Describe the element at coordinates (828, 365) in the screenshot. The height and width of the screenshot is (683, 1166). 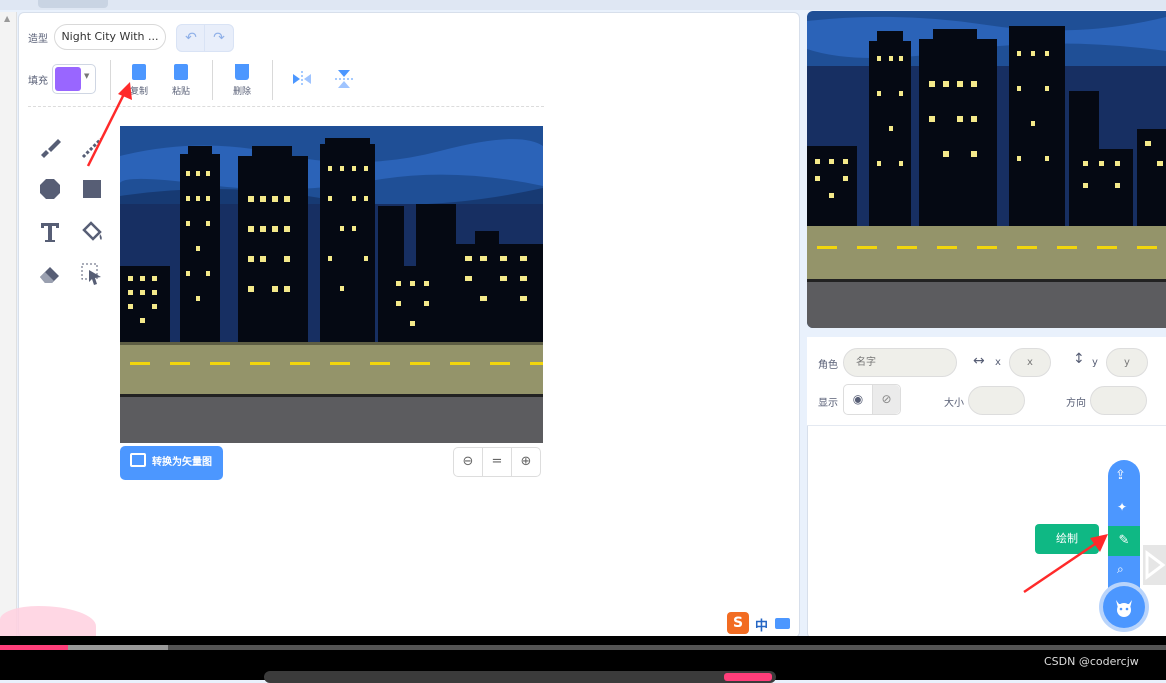
I see `sprite-role-label: 角色` at that location.